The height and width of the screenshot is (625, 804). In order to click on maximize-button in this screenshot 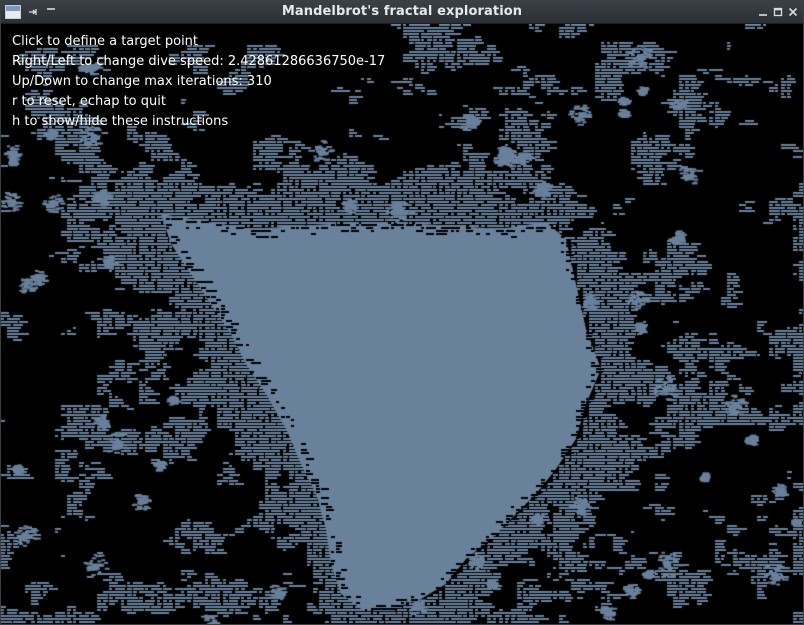, I will do `click(778, 12)`.